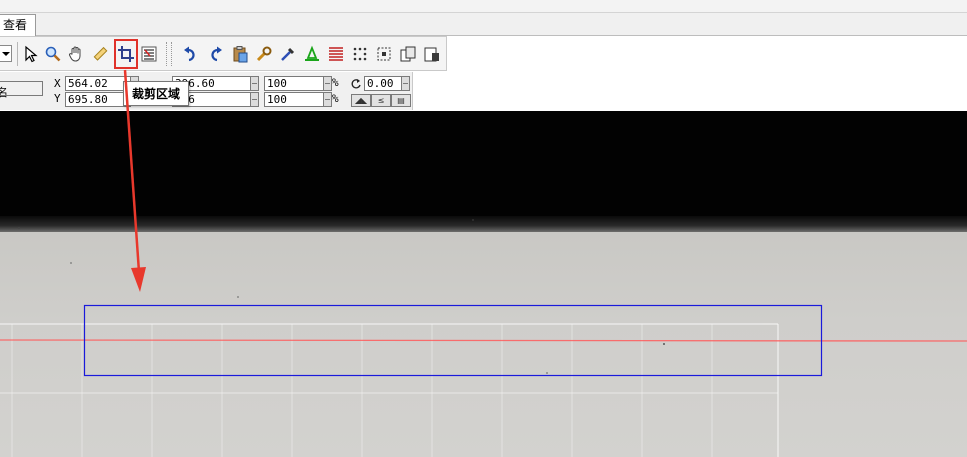 The height and width of the screenshot is (457, 967). Describe the element at coordinates (149, 54) in the screenshot. I see `list-properties-icon` at that location.